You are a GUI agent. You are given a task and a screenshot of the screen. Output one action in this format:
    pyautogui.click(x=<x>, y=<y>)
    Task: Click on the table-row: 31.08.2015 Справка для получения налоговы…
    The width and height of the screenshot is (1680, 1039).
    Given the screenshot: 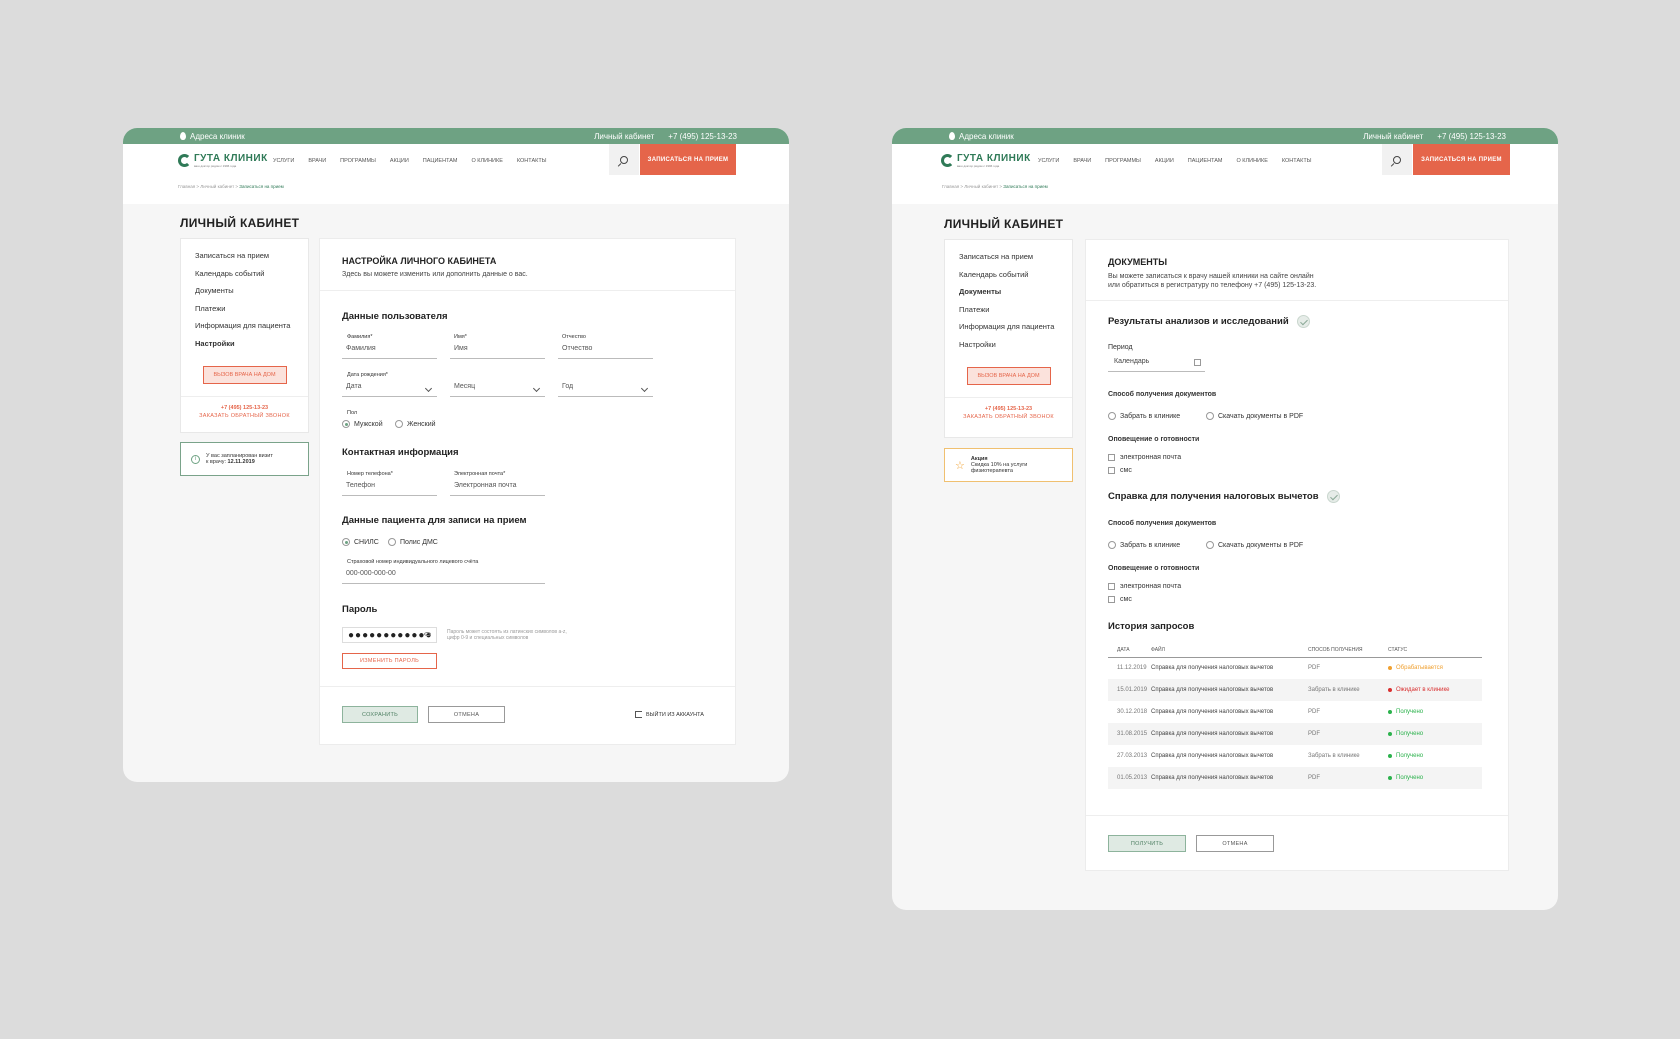 What is the action you would take?
    pyautogui.click(x=1295, y=734)
    